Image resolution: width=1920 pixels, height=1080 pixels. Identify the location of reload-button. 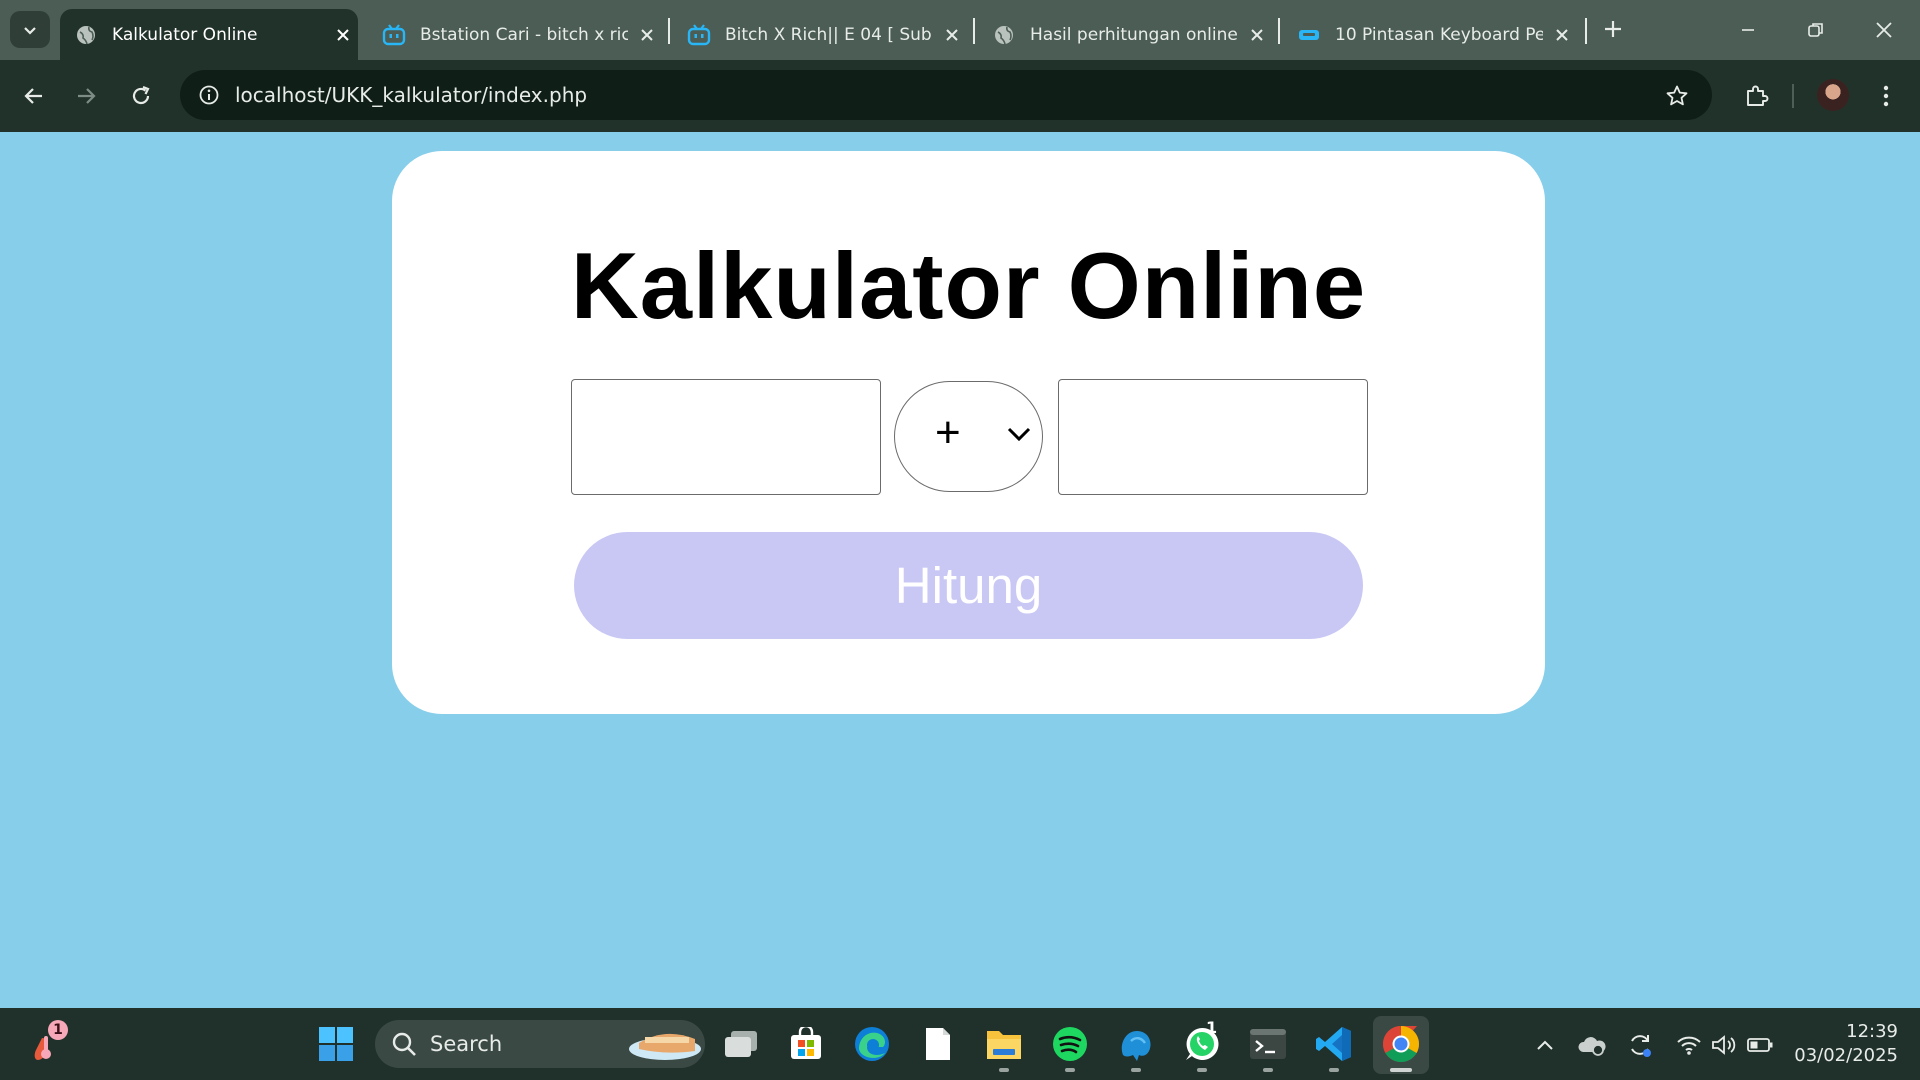
(141, 96).